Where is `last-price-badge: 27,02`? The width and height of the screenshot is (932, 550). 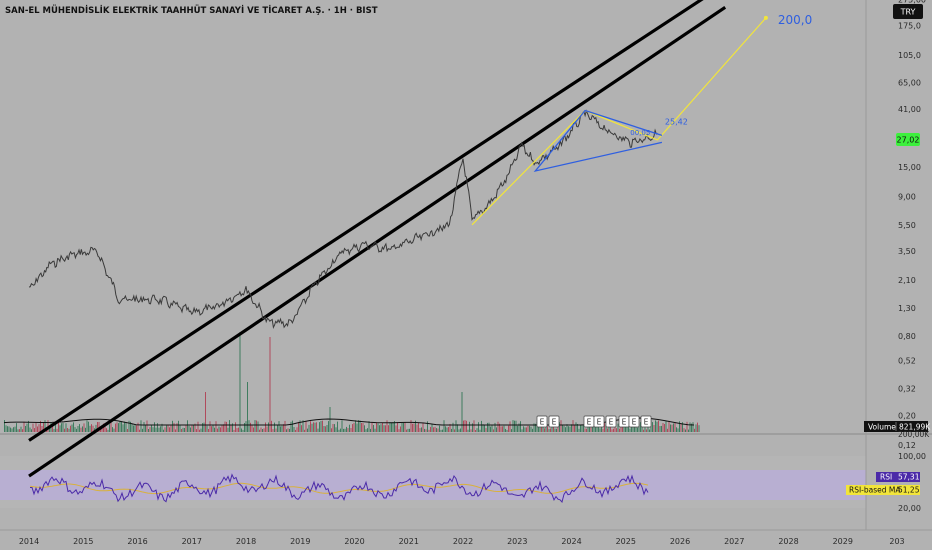
last-price-badge: 27,02 is located at coordinates (908, 139).